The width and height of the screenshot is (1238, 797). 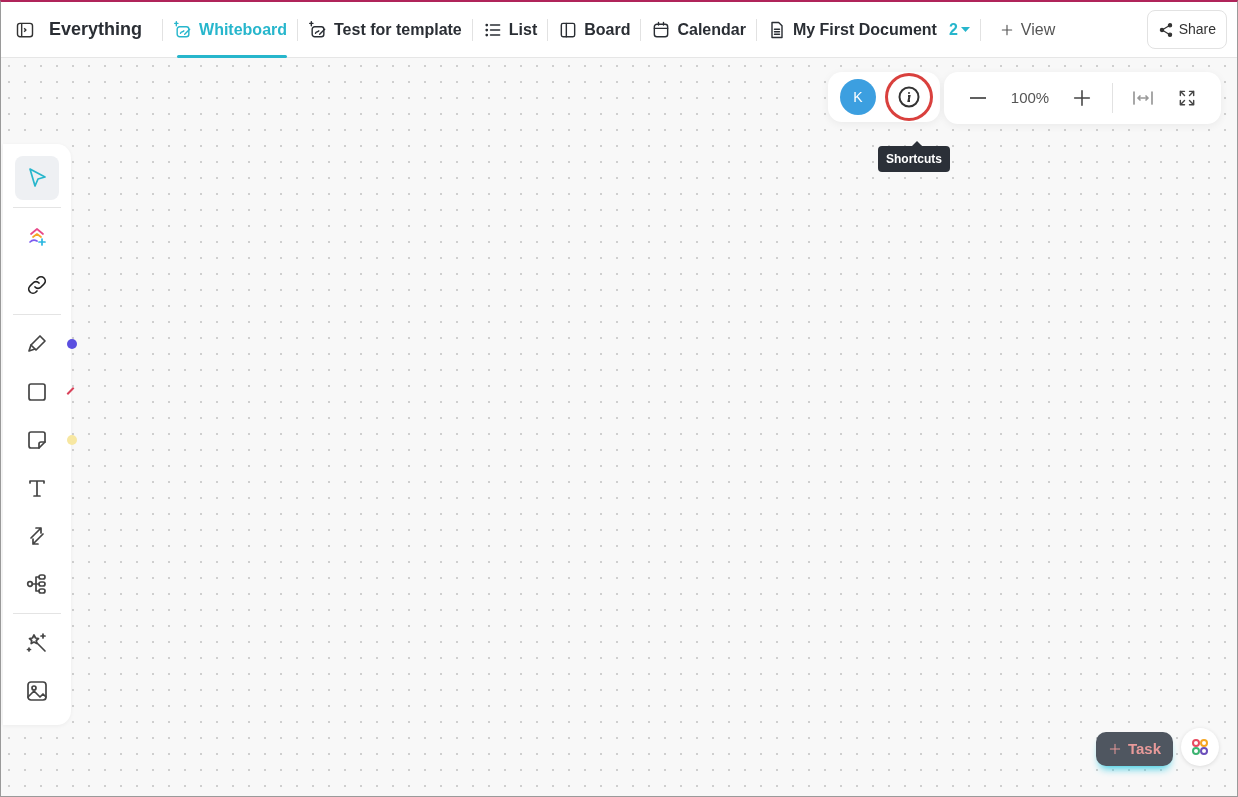 What do you see at coordinates (37, 643) in the screenshot?
I see `magic-wand-icon` at bounding box center [37, 643].